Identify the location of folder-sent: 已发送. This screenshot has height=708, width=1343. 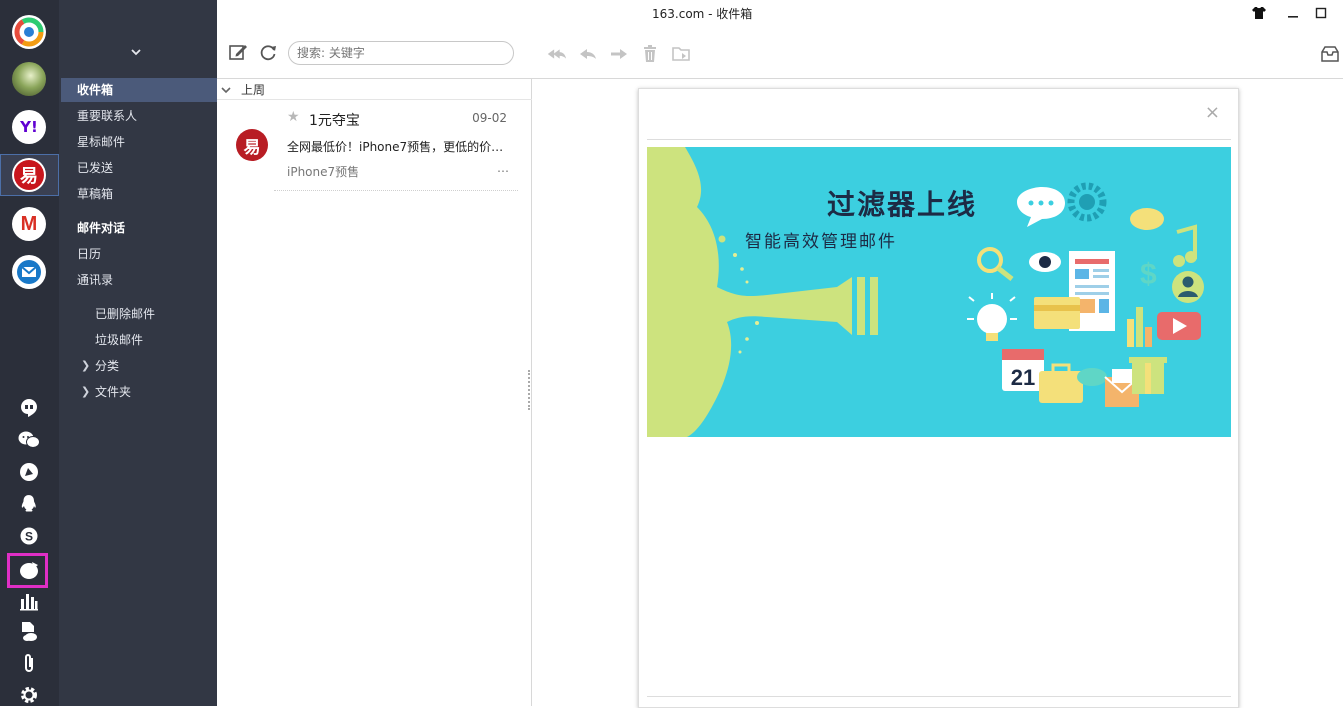
(139, 168).